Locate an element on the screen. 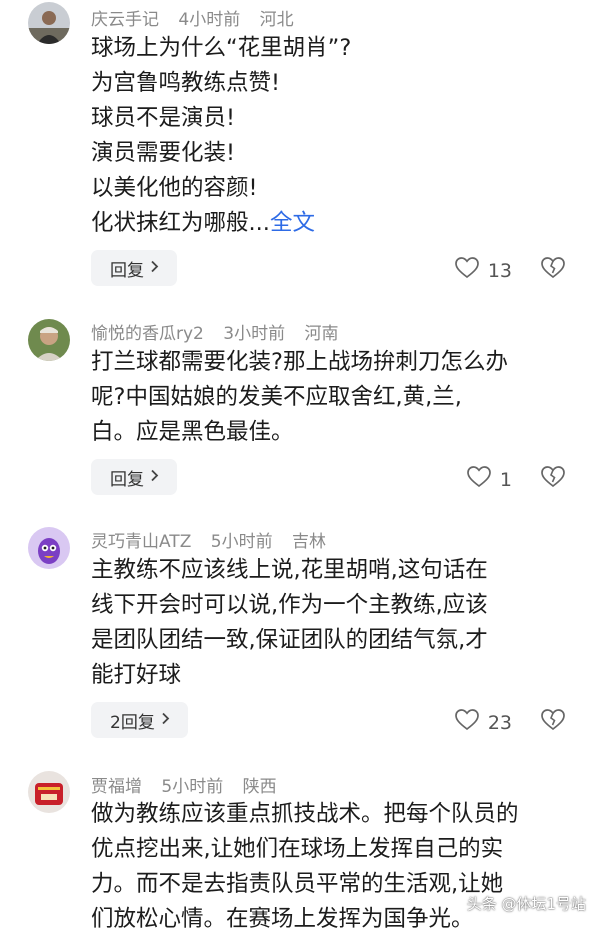 The width and height of the screenshot is (600, 937). comment-location: 吉林 is located at coordinates (308, 542).